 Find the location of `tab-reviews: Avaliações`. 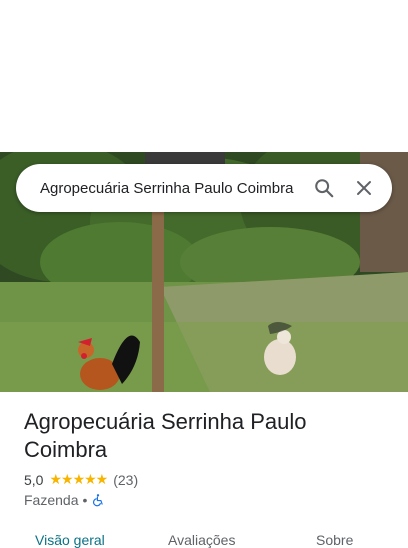

tab-reviews: Avaliações is located at coordinates (201, 540).